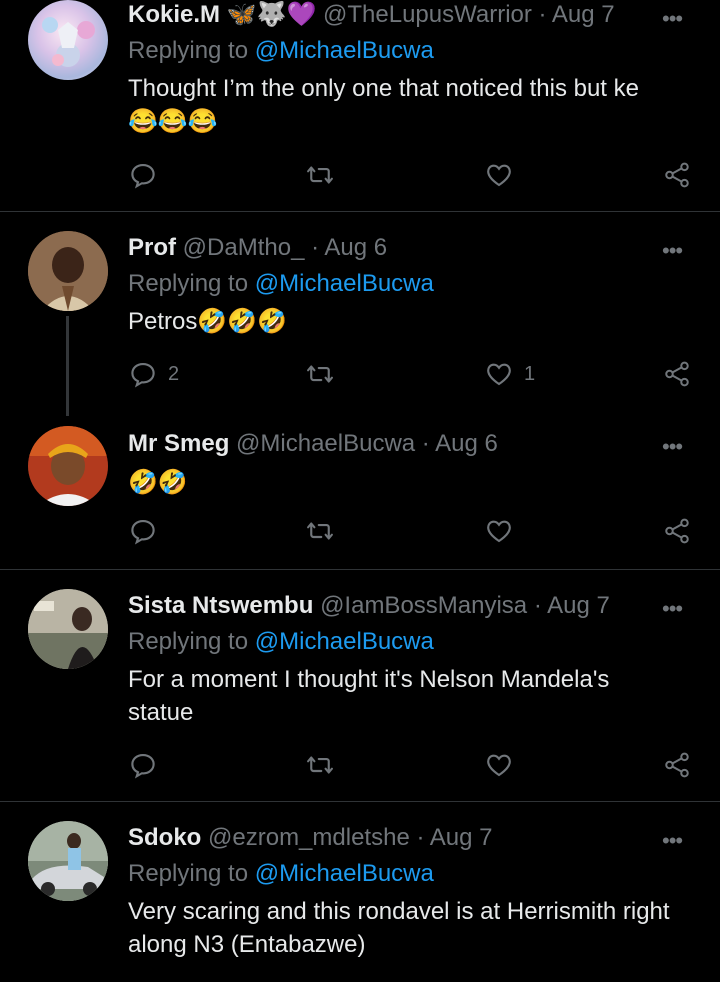 The width and height of the screenshot is (720, 982). I want to click on tweet-header: Prof @DaMtho_ · Aug 6, so click(257, 248).